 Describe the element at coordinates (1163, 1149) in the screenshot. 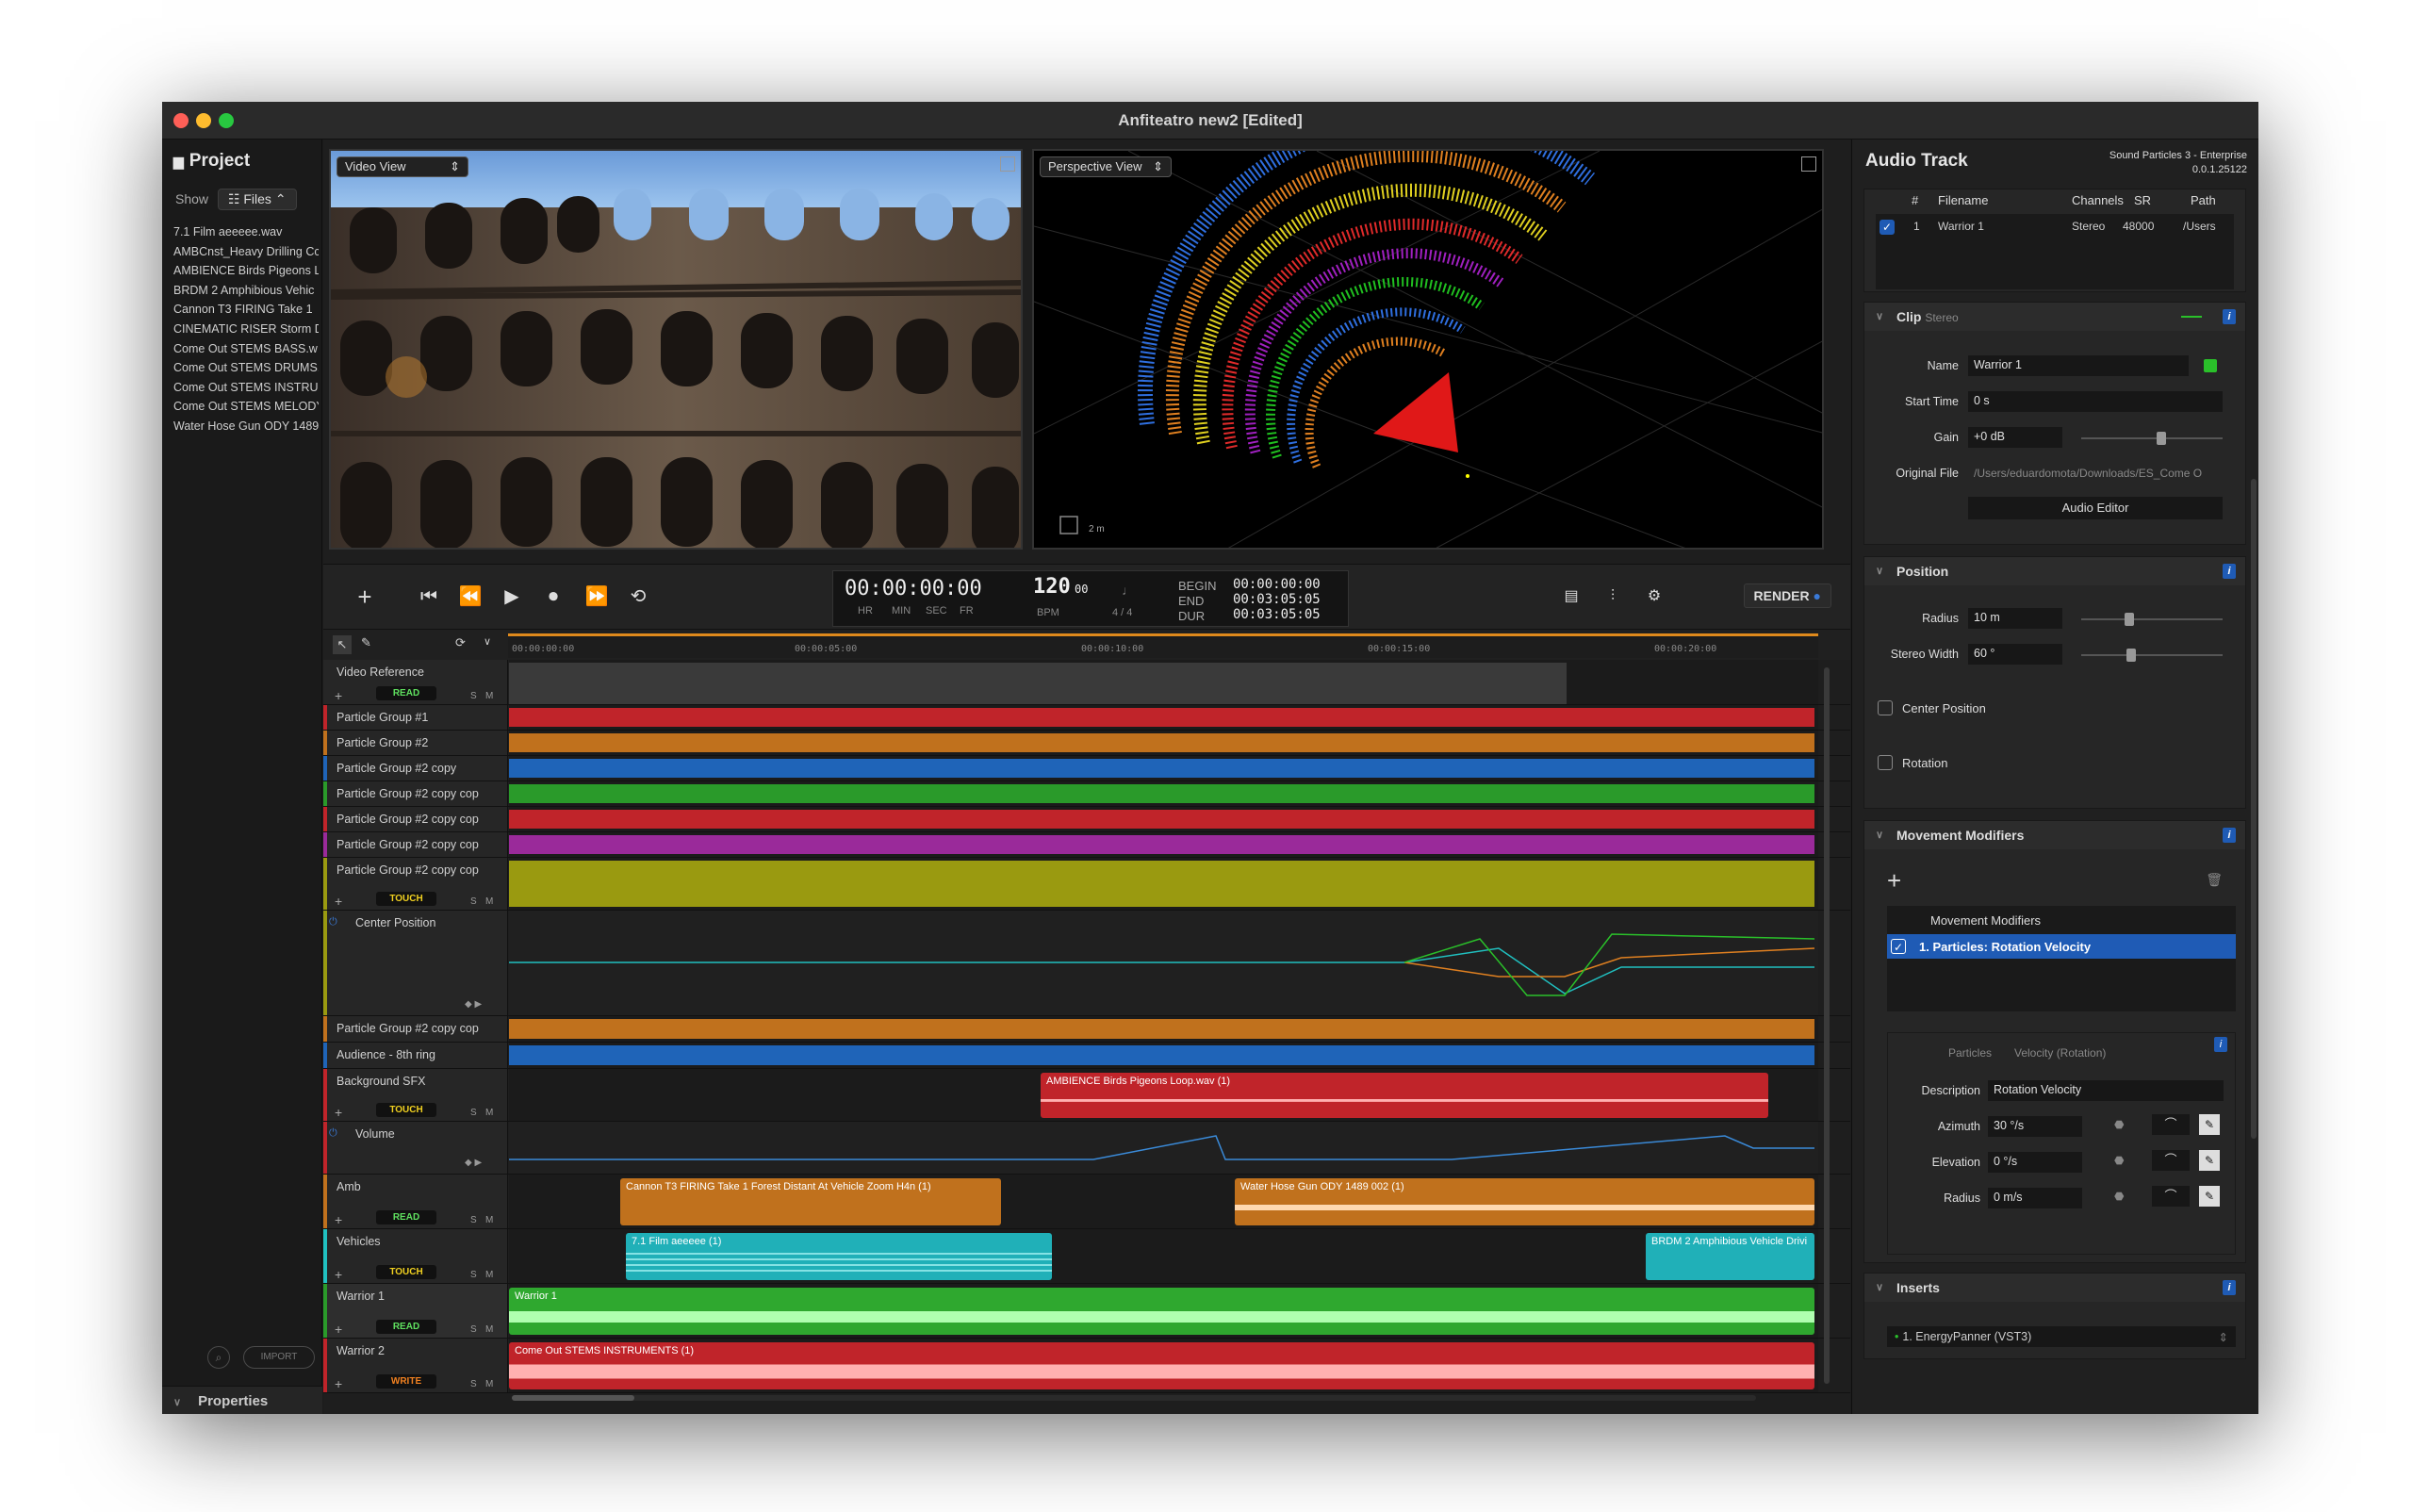

I see `volume-curve` at that location.